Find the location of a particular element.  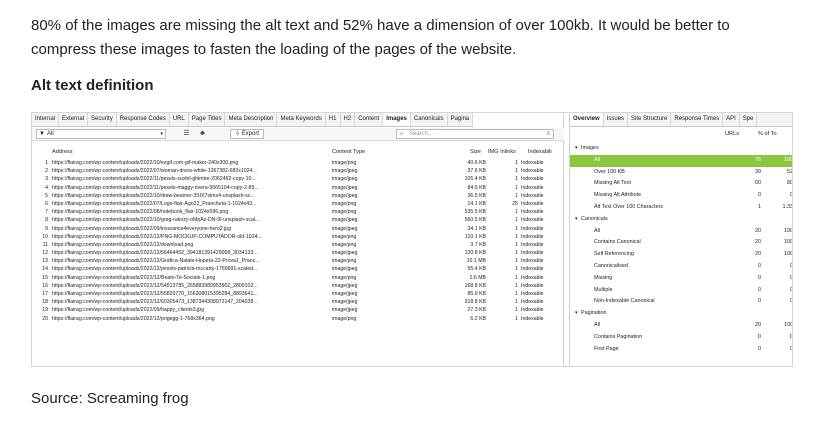

tab-meta-keywords: Meta Keywords is located at coordinates (301, 119).